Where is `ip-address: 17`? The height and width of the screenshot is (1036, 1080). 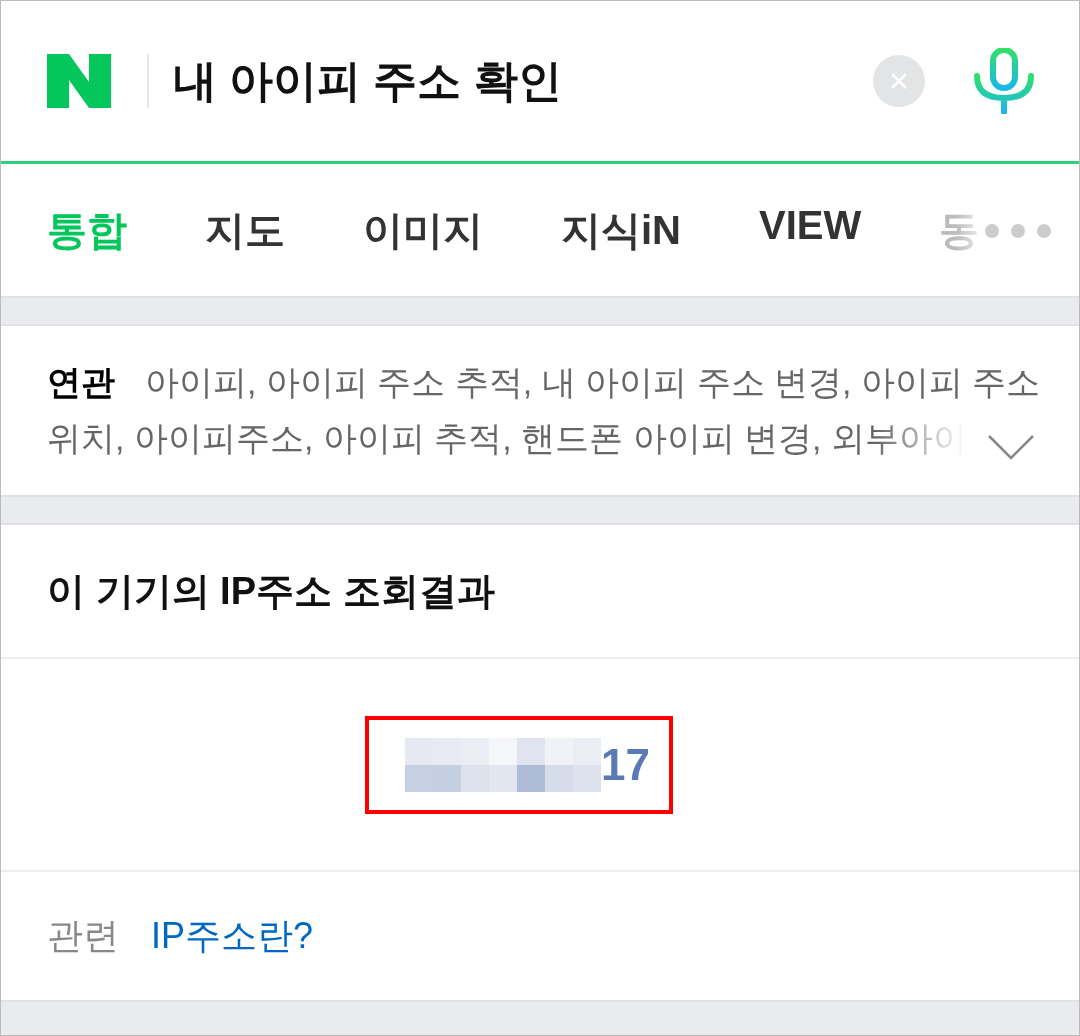 ip-address: 17 is located at coordinates (625, 764).